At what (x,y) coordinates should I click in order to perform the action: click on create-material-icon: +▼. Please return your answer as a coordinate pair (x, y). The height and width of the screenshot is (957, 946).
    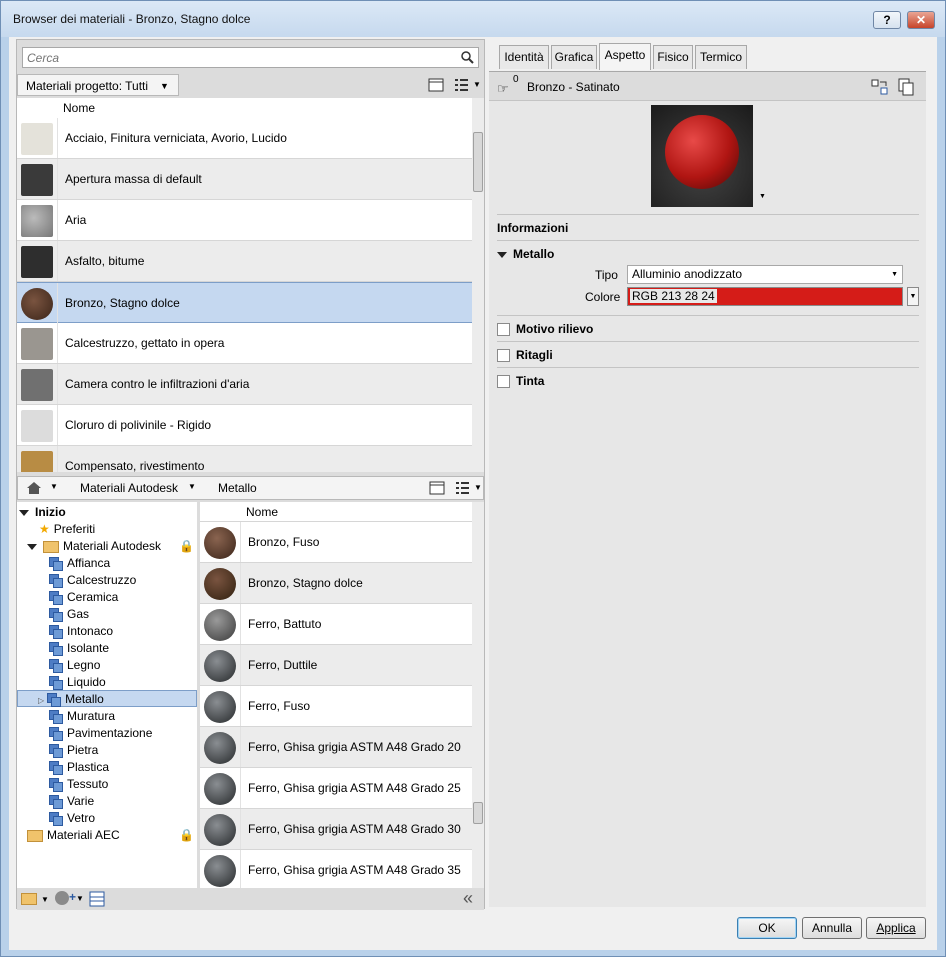
    Looking at the image, I should click on (69, 897).